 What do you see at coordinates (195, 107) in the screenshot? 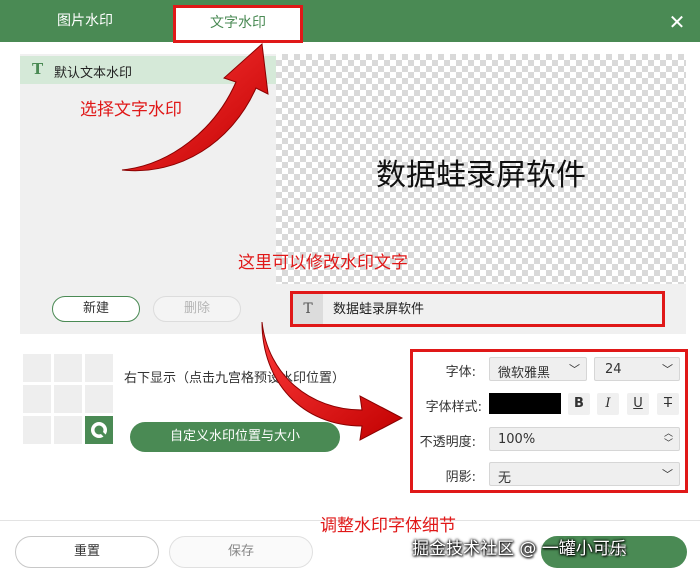
I see `arrow-to-tab` at bounding box center [195, 107].